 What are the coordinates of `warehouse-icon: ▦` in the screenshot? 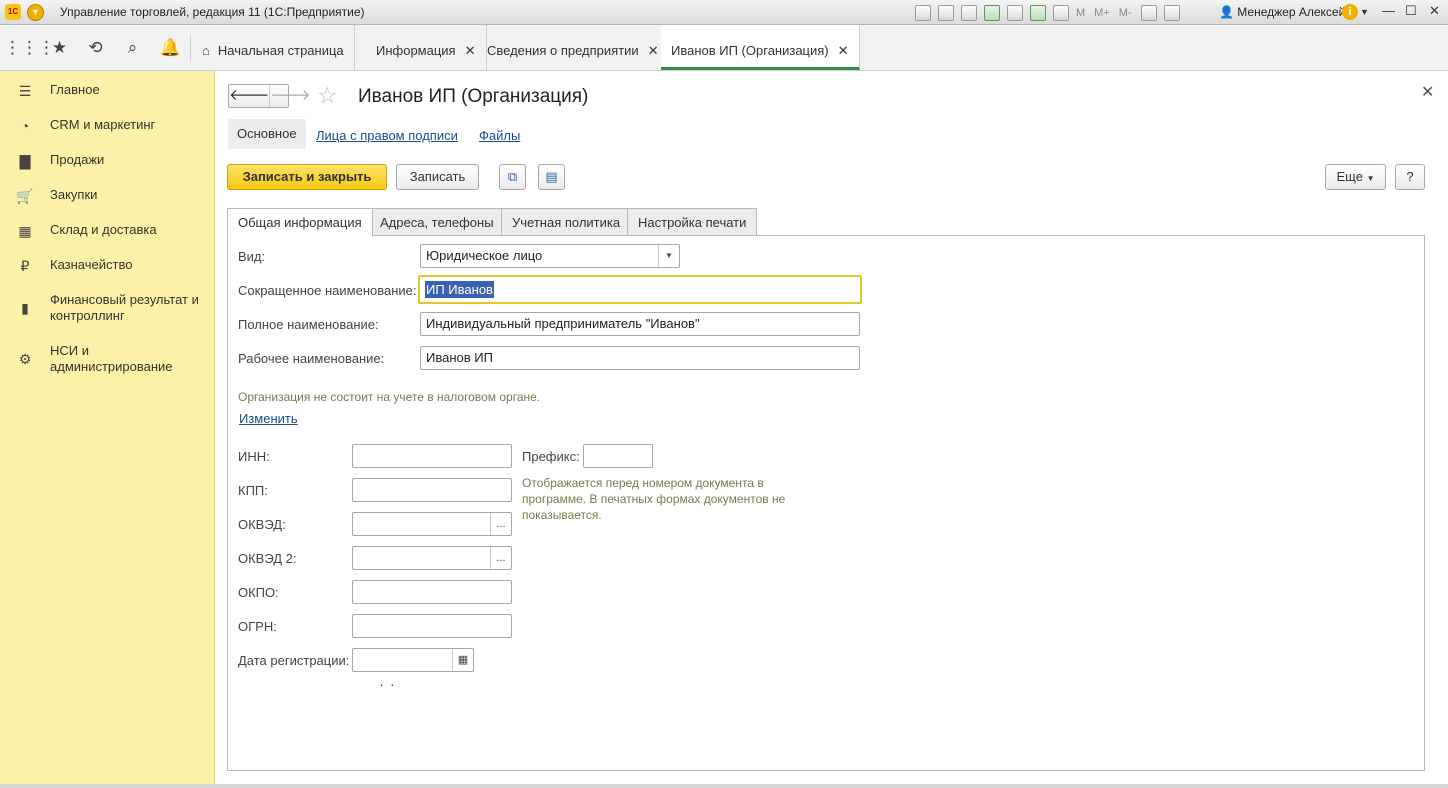 It's located at (25, 231).